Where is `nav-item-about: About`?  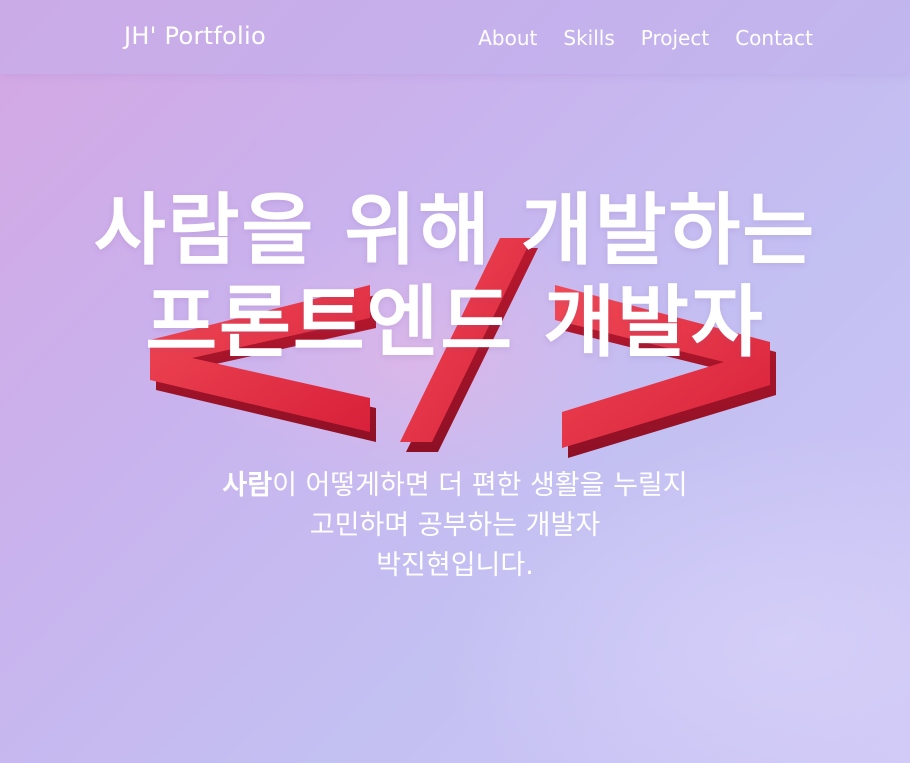 nav-item-about: About is located at coordinates (507, 38).